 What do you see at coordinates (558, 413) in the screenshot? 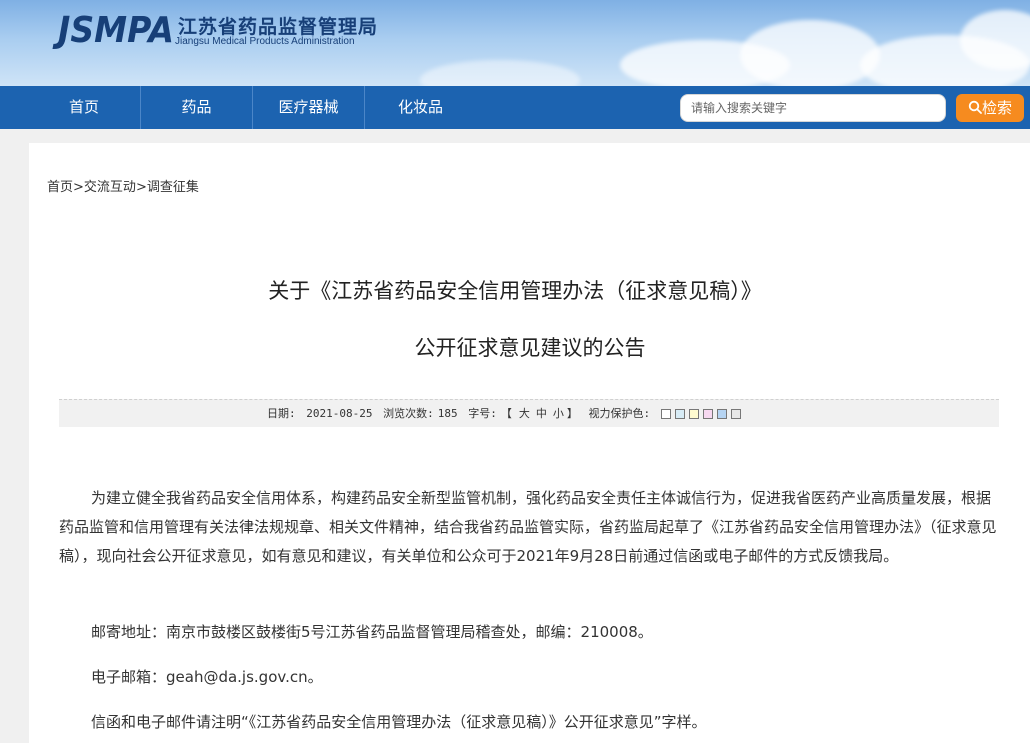
I see `font-size-small: 小` at bounding box center [558, 413].